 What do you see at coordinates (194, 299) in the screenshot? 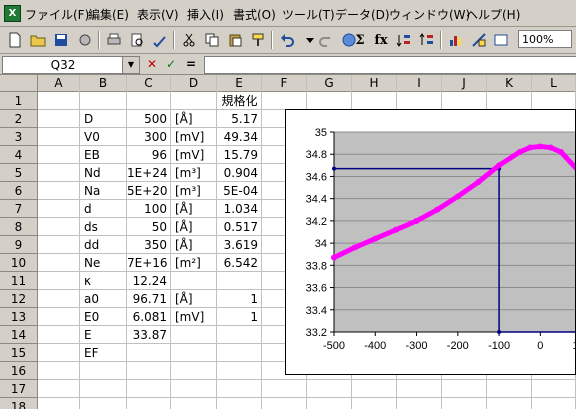
I see `cell-d12: [Å]` at bounding box center [194, 299].